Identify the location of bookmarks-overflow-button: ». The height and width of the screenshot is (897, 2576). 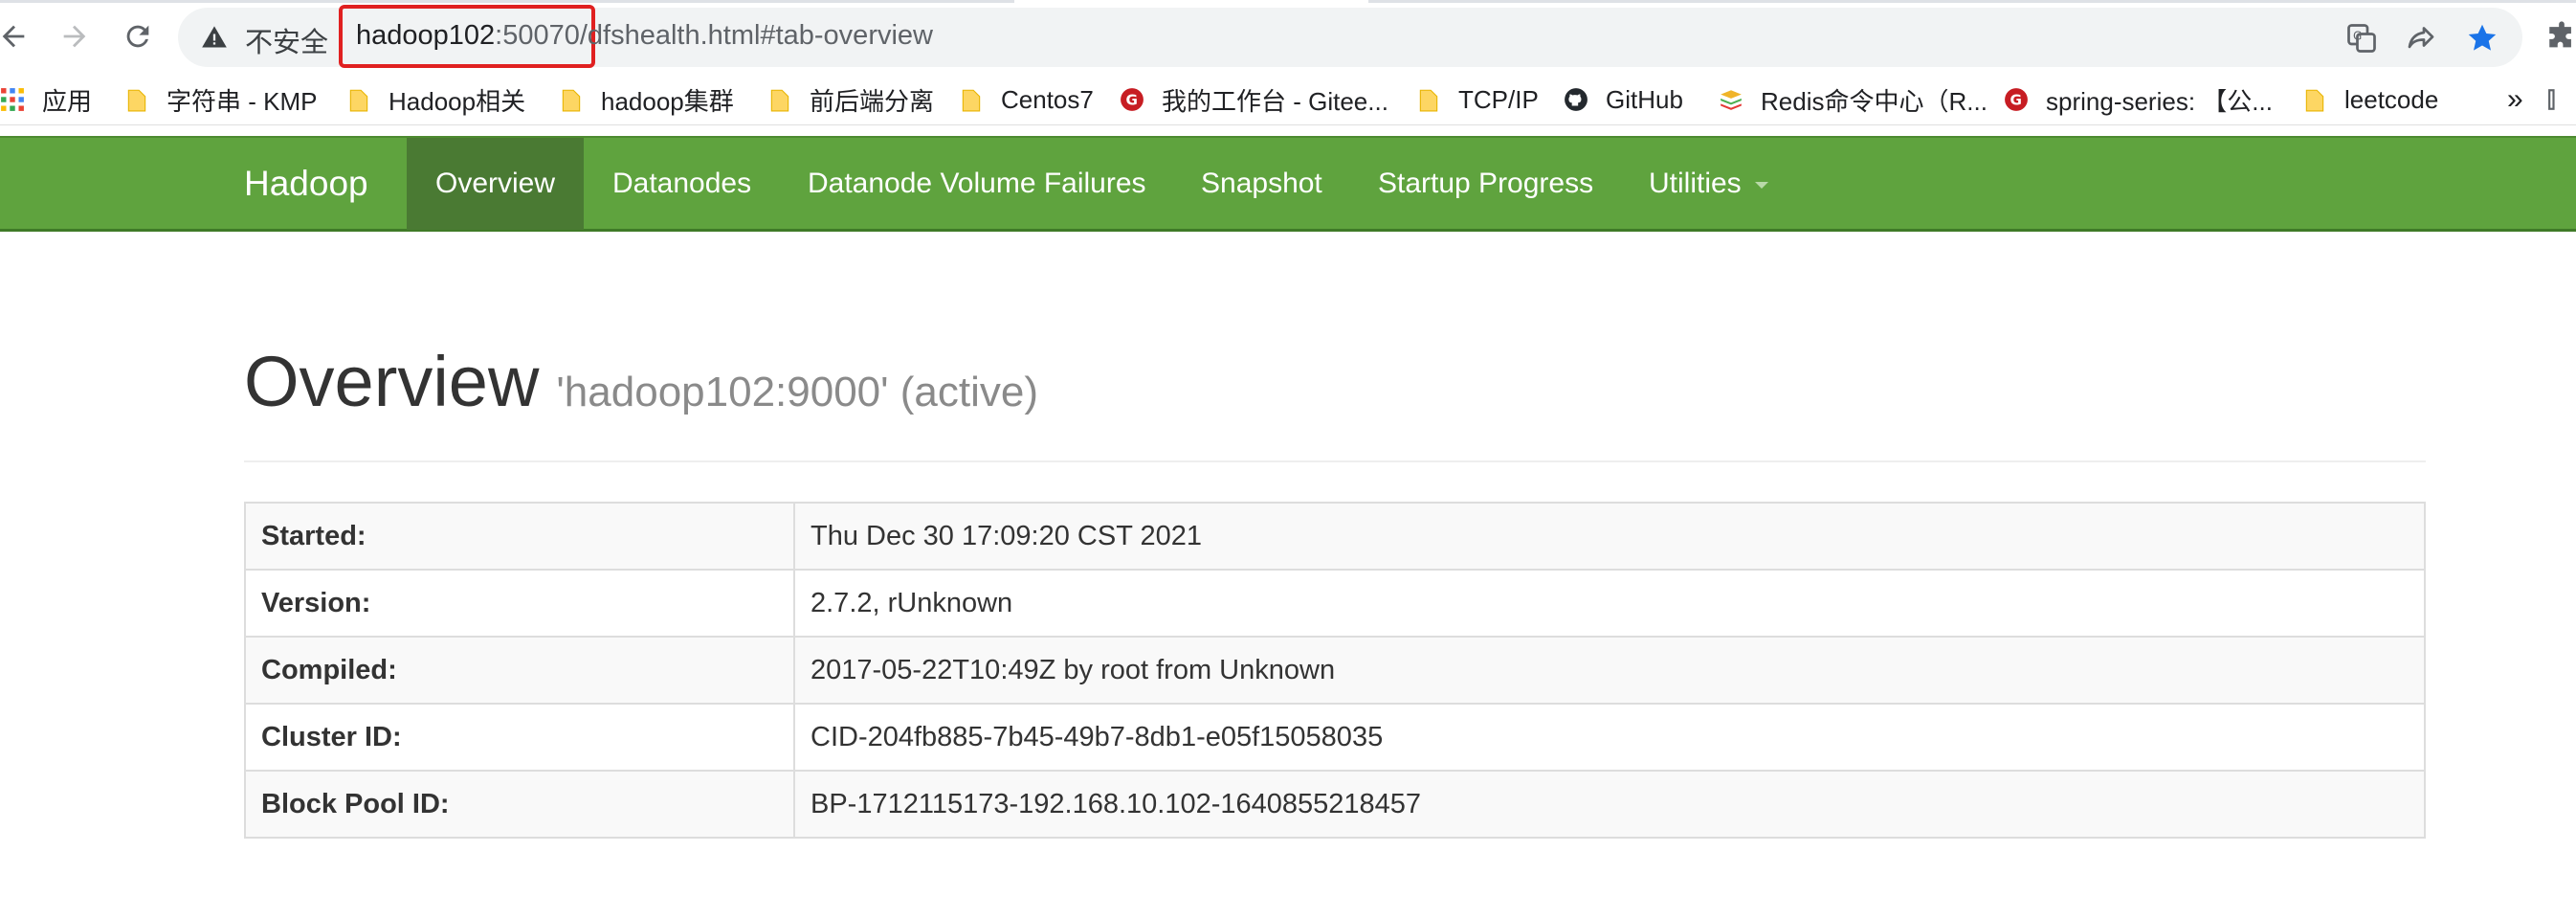
(2515, 99).